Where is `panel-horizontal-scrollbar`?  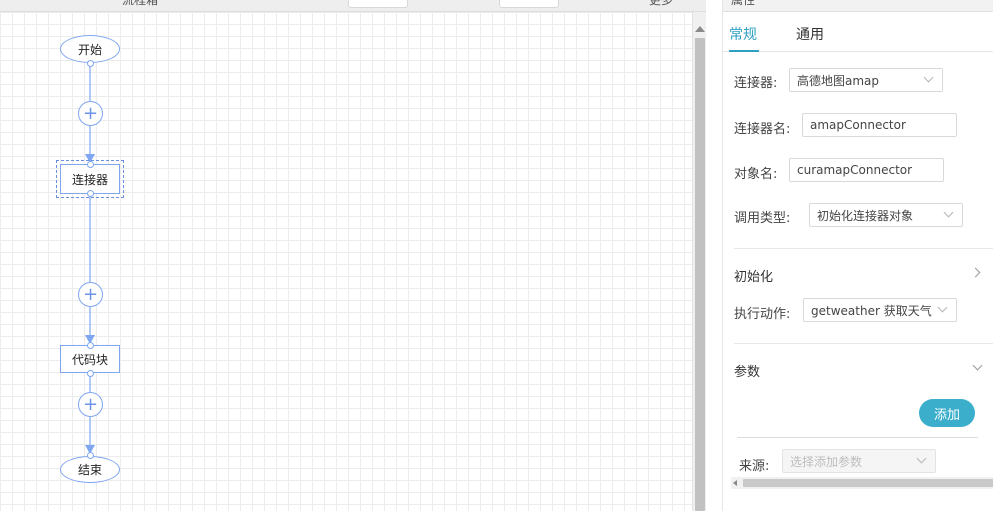 panel-horizontal-scrollbar is located at coordinates (862, 483).